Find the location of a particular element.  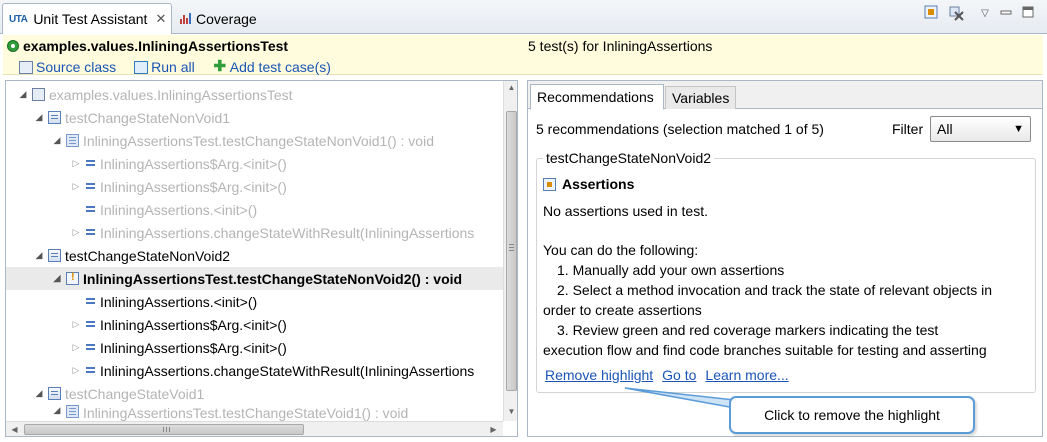

scroll-left-icon: ◀ is located at coordinates (14, 429).